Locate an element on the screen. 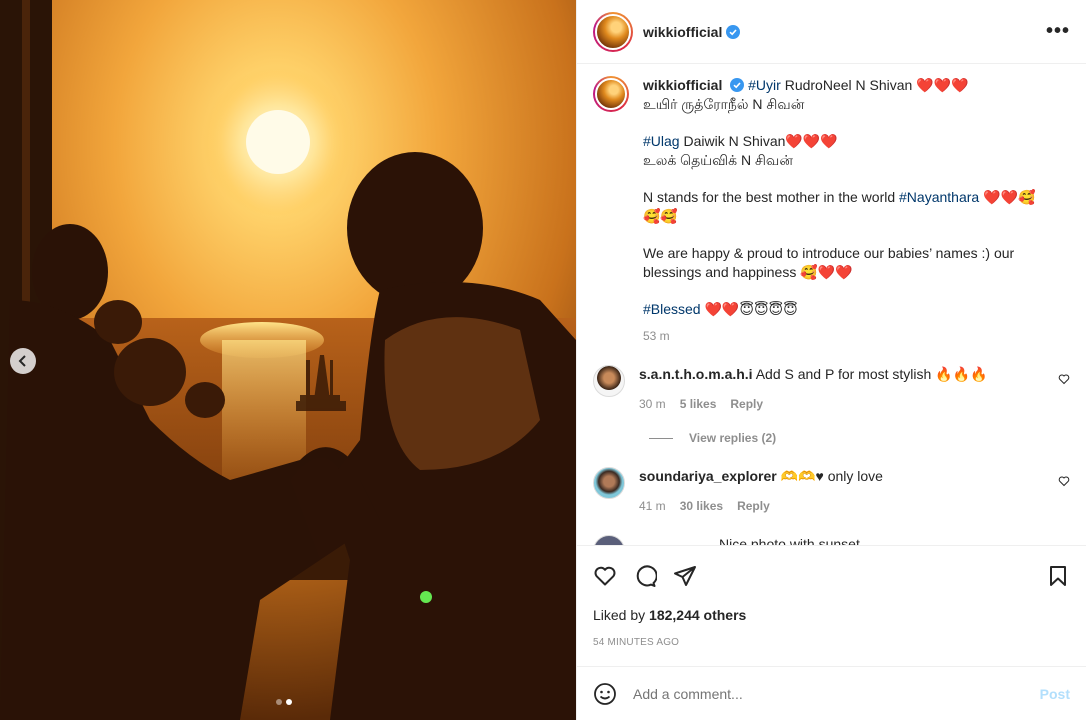  post-header: wikkiofficial ••• is located at coordinates (831, 32).